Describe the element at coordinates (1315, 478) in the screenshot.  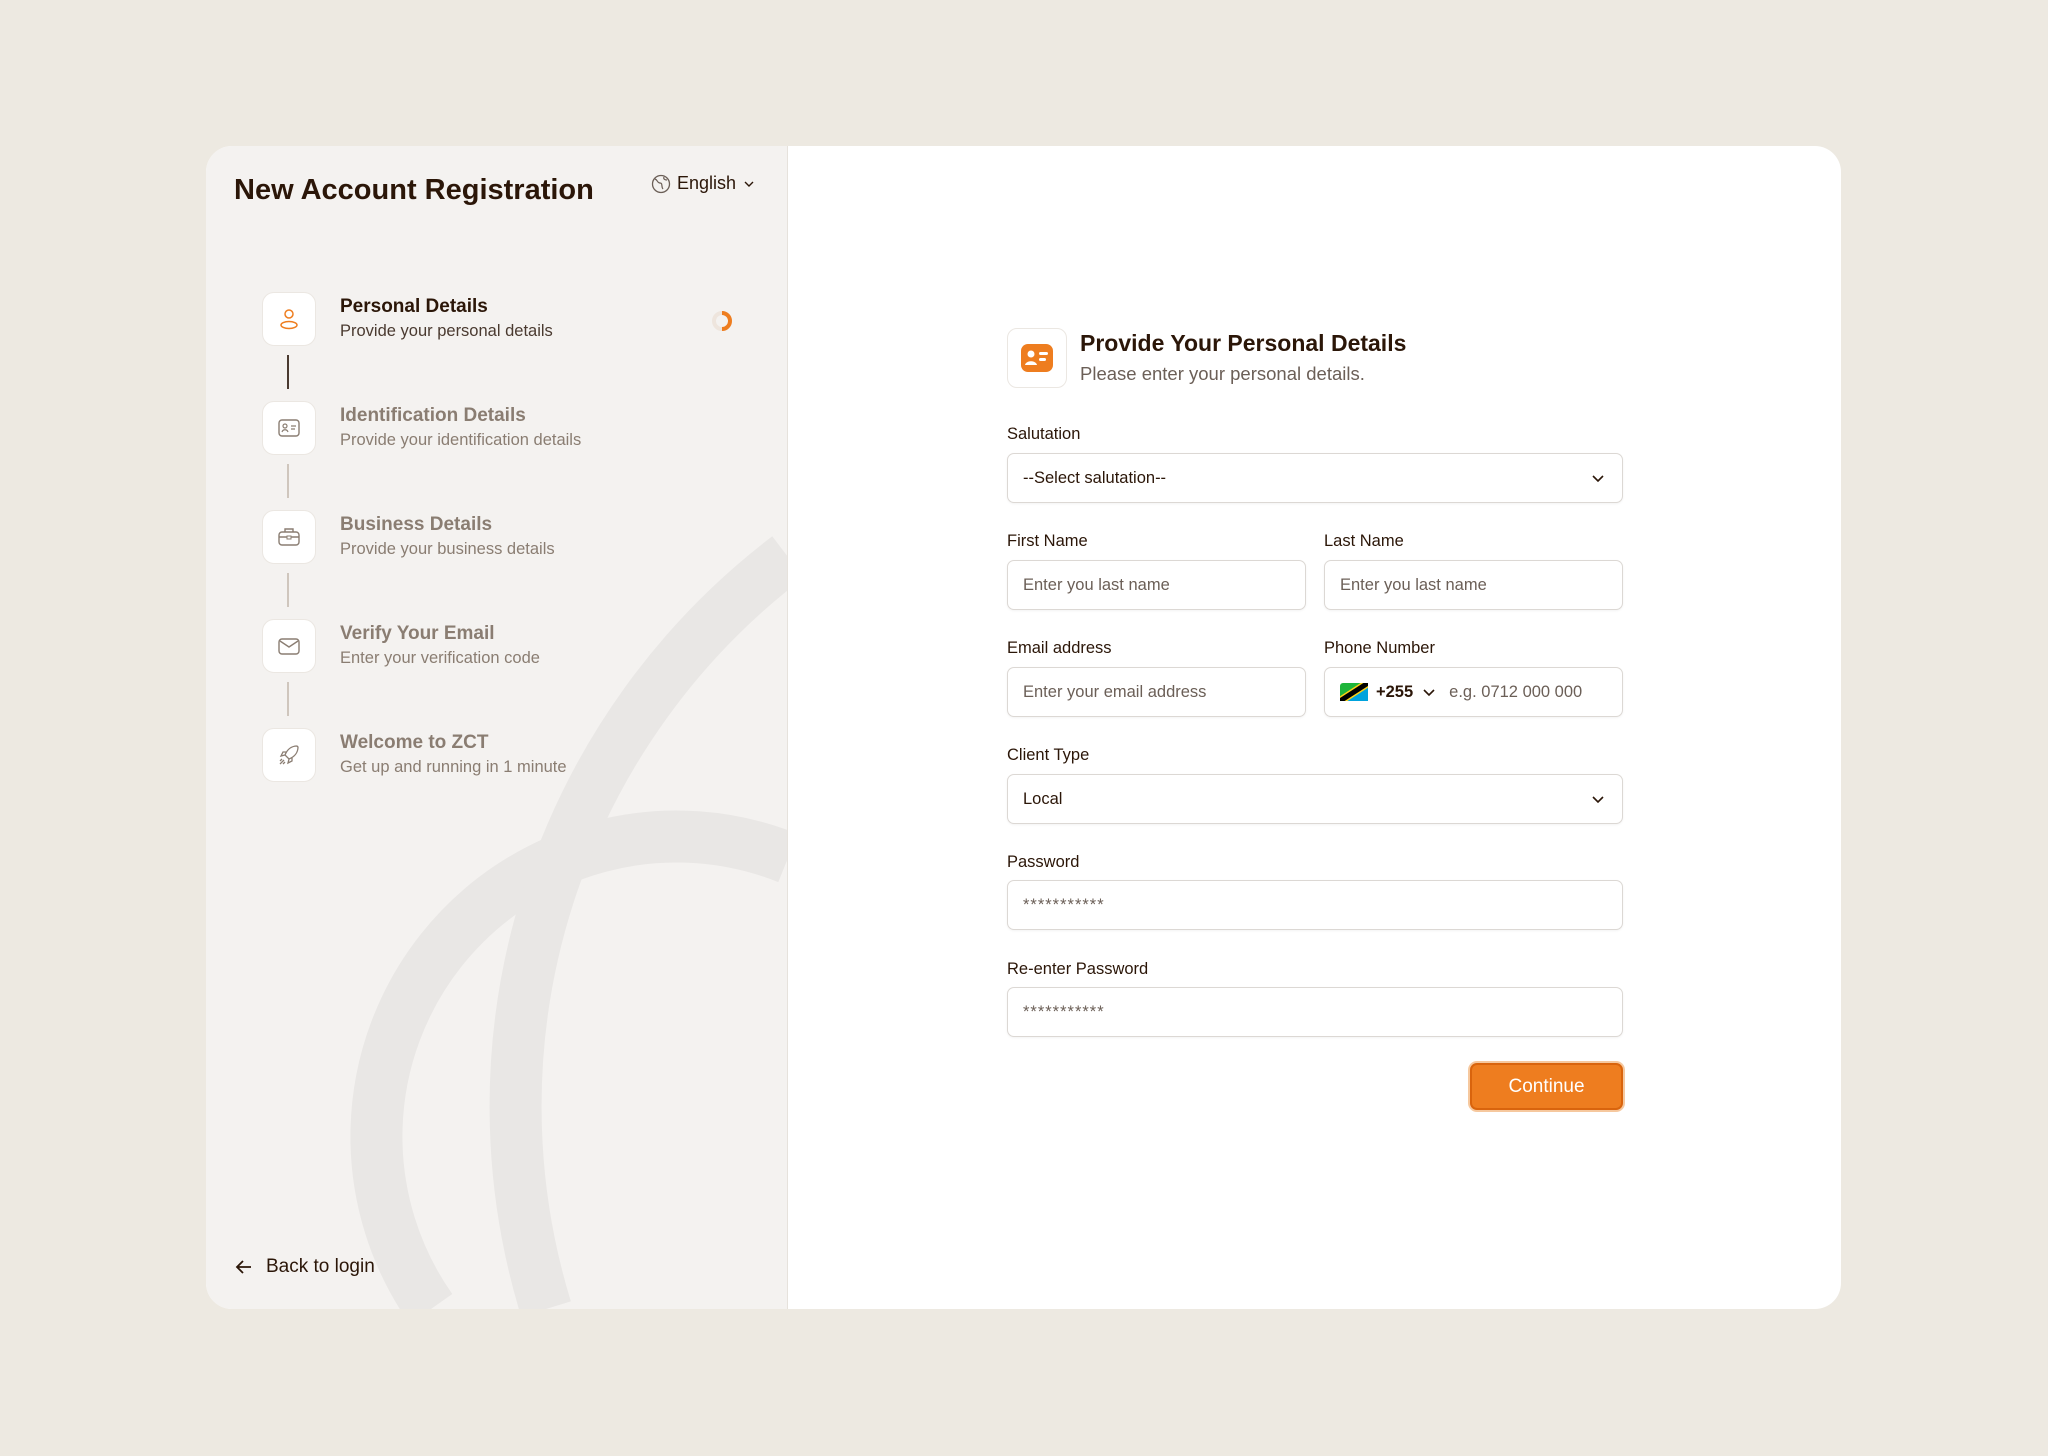
I see `salutation-select: --Select salutation--` at that location.